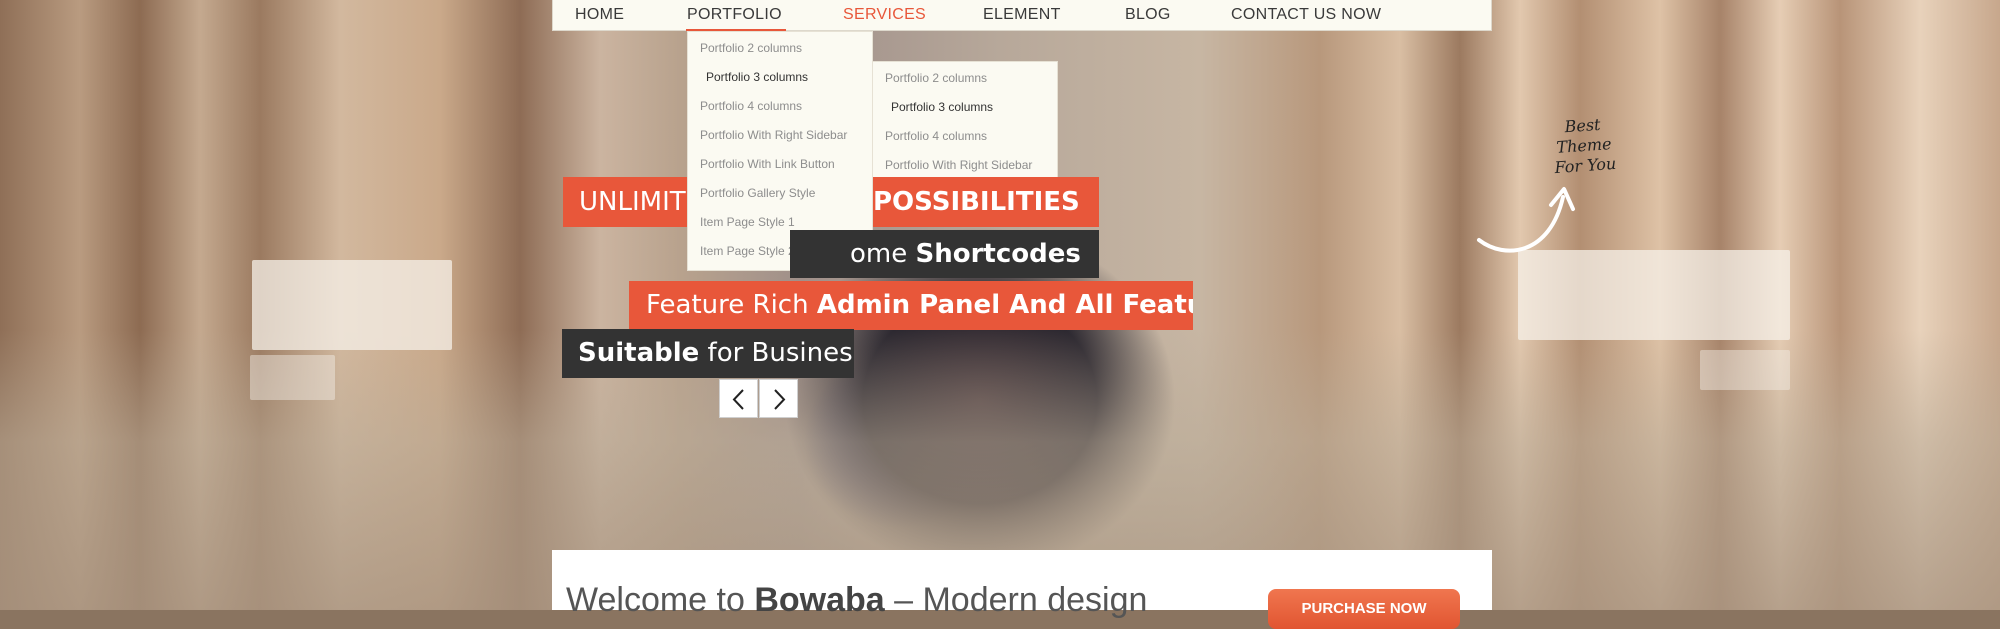 This screenshot has height=629, width=2000. Describe the element at coordinates (767, 164) in the screenshot. I see `dropdown-item-portfolio-link-button: Portfolio With Link Button` at that location.